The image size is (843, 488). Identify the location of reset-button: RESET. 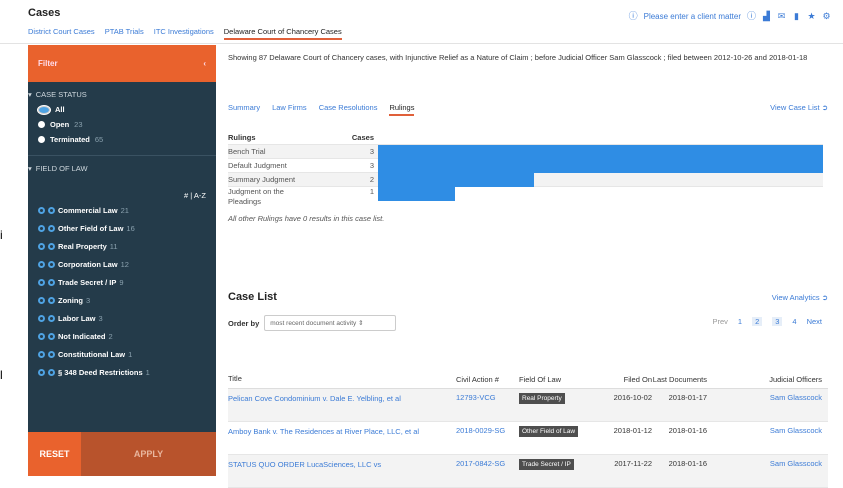
(54, 454).